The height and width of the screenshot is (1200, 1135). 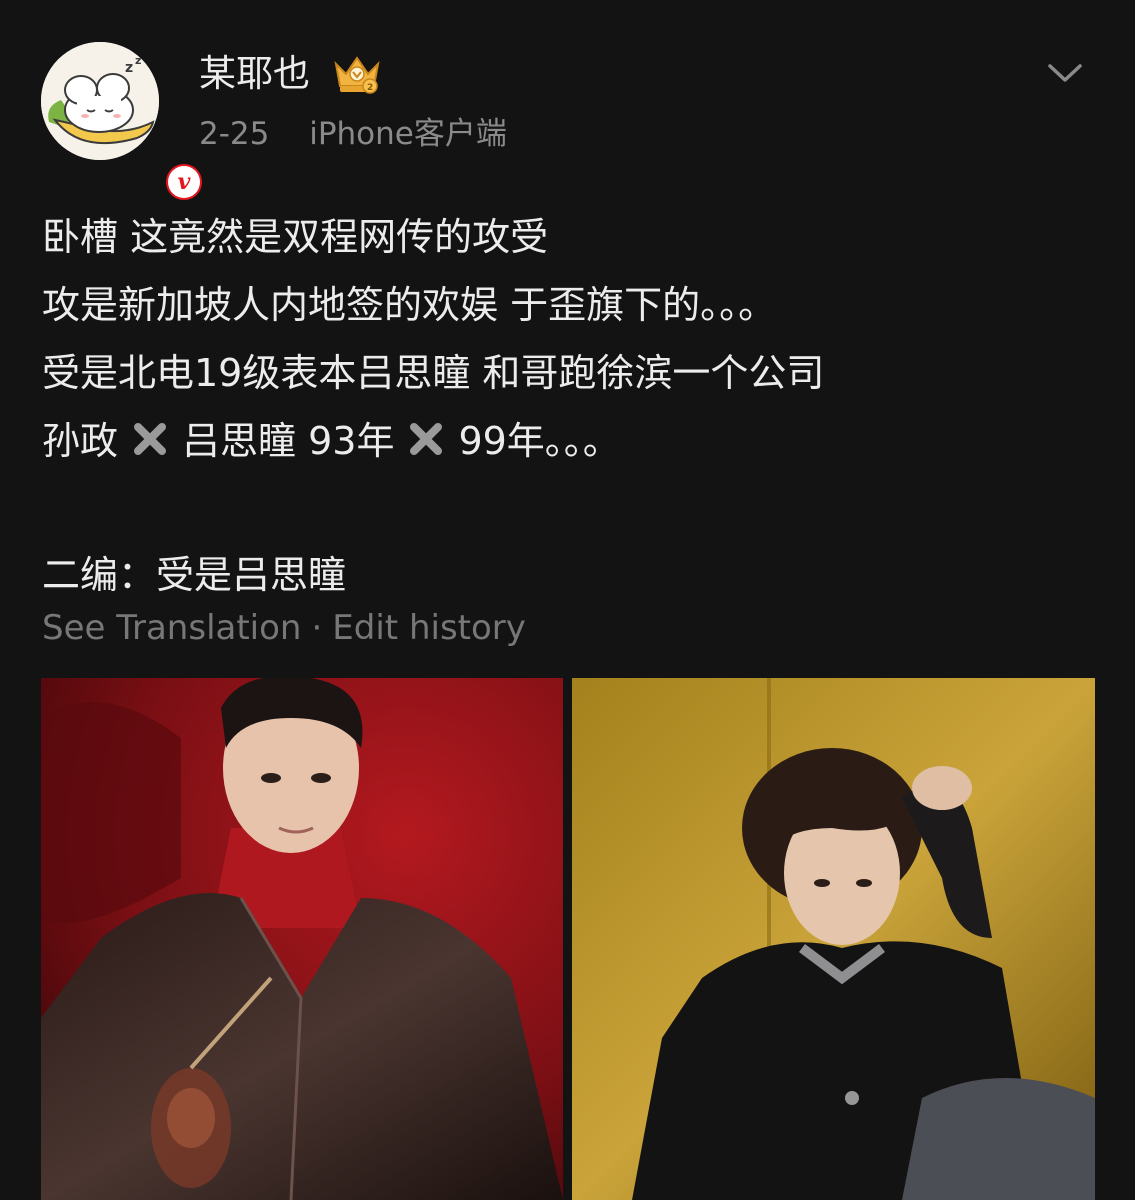 I want to click on post-source: iPhone客户端, so click(x=408, y=134).